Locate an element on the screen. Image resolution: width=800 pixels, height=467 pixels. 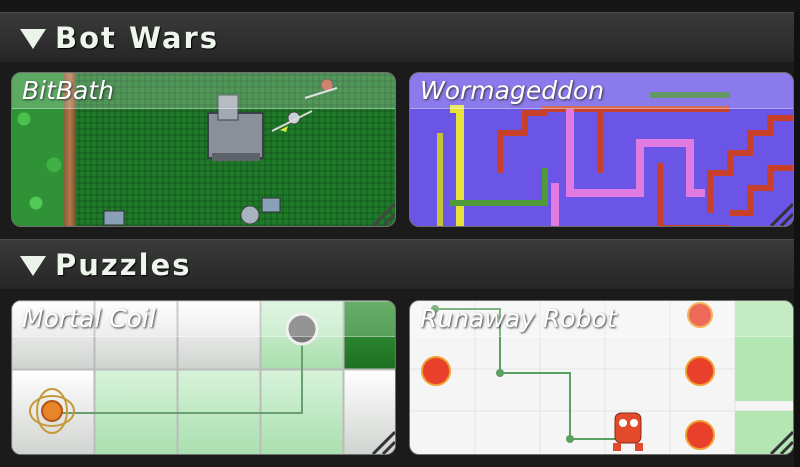
game-title: BitBath is located at coordinates (68, 90).